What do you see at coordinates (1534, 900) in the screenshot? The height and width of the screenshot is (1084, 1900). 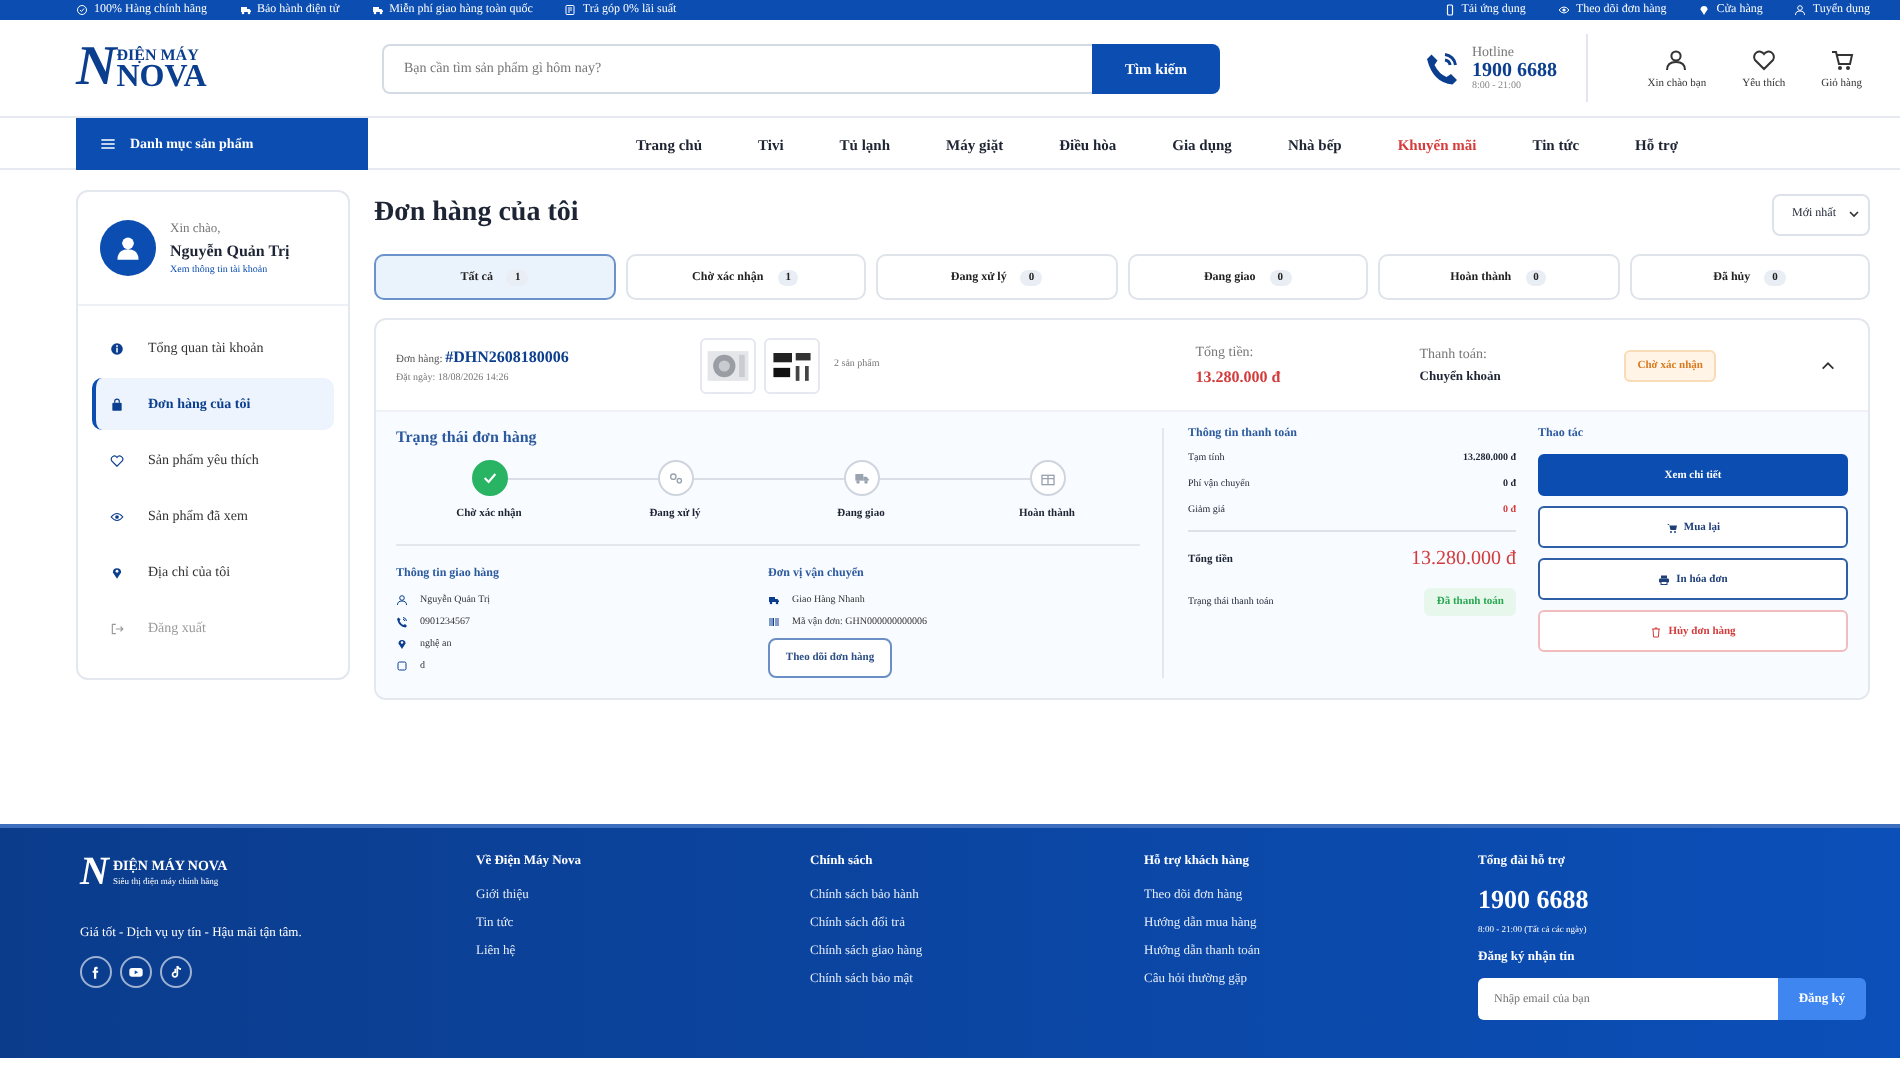 I see `support-phone: 1900 6688` at bounding box center [1534, 900].